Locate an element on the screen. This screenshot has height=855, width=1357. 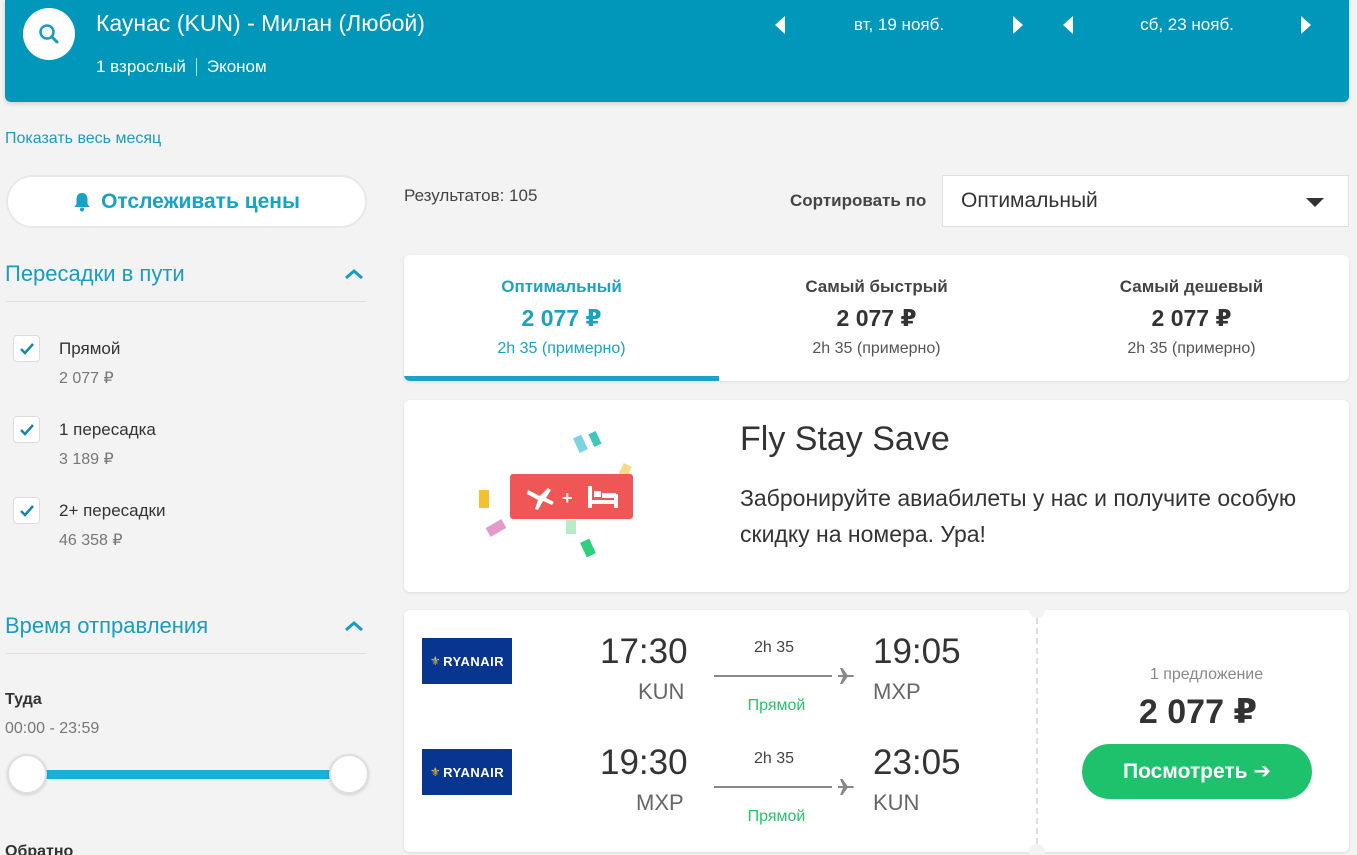
next-depart-date-arrow-icon is located at coordinates (1018, 25).